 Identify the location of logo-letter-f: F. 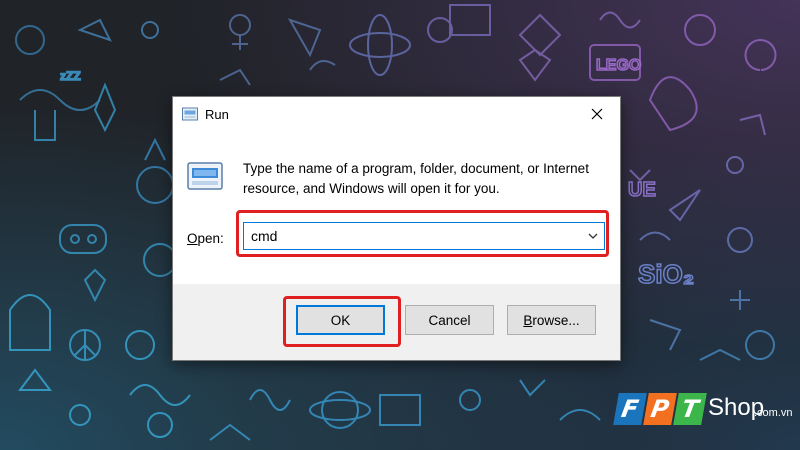
(630, 409).